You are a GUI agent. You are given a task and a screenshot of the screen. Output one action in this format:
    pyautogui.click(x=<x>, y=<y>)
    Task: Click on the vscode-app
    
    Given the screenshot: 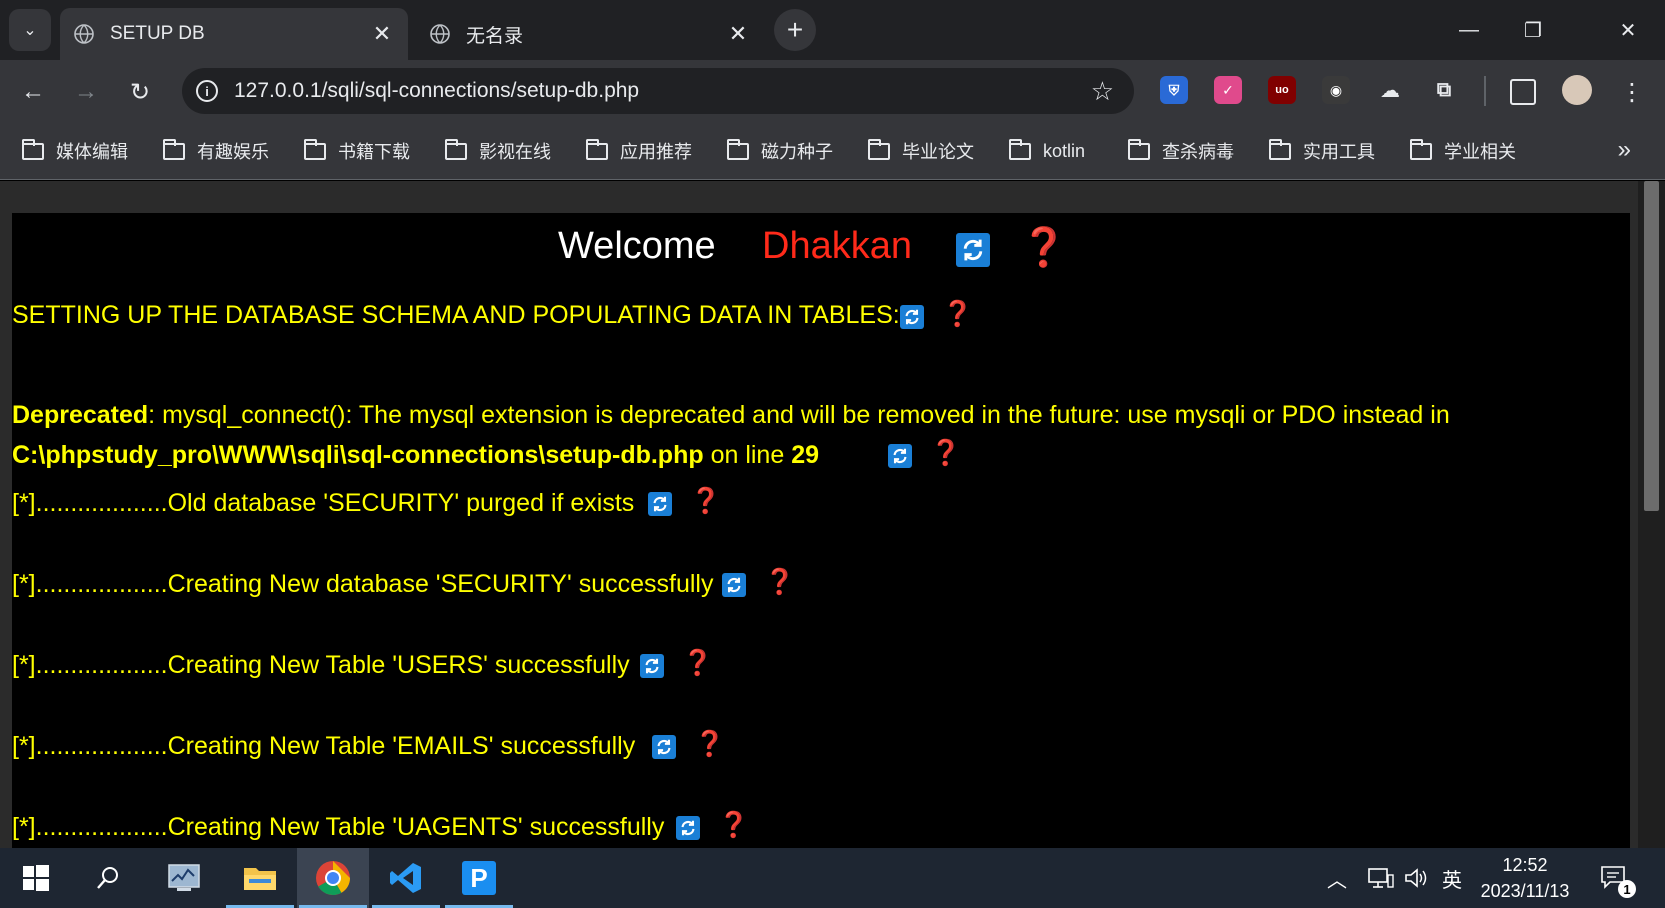 What is the action you would take?
    pyautogui.click(x=406, y=878)
    